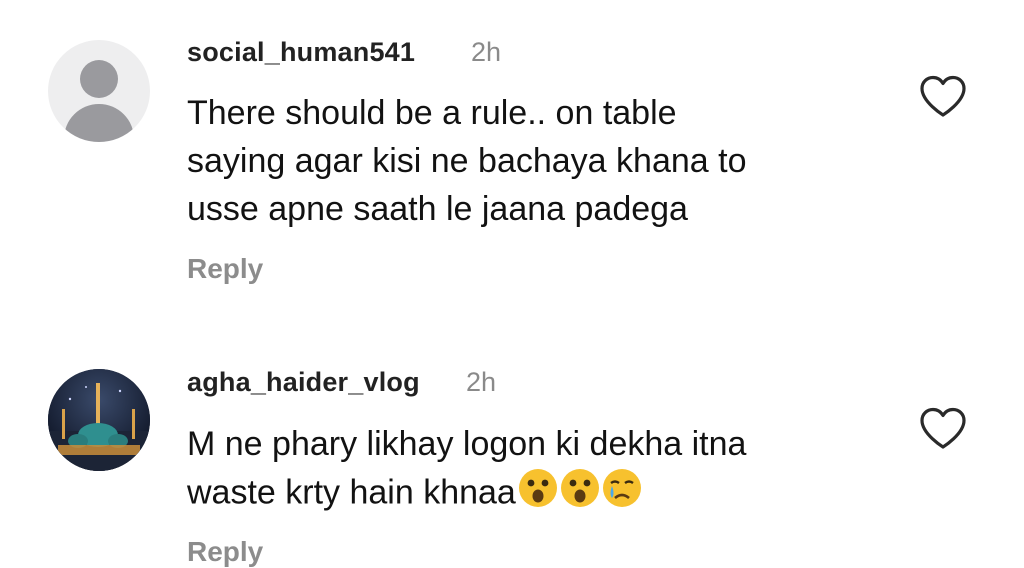  Describe the element at coordinates (622, 494) in the screenshot. I see `crying-face-emoji` at that location.